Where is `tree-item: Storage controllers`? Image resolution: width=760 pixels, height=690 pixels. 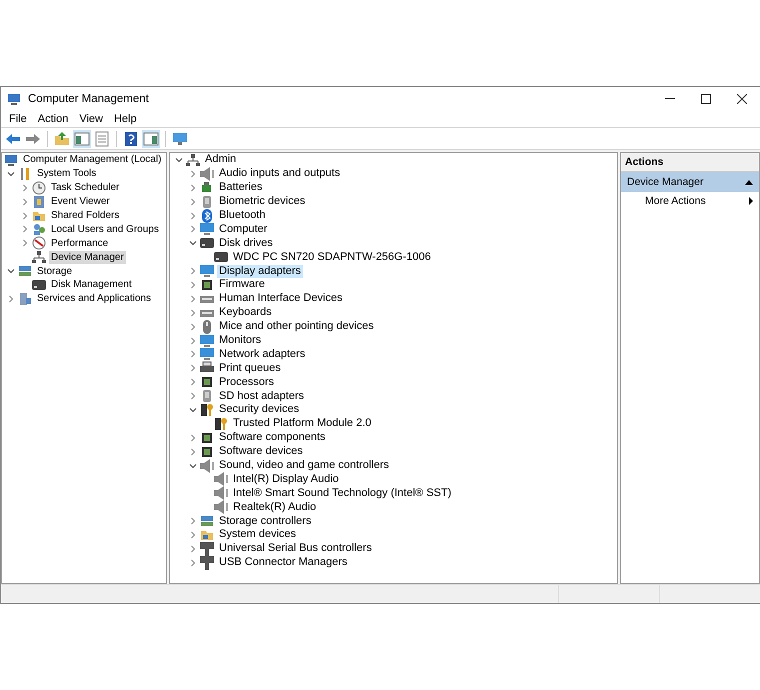
tree-item: Storage controllers is located at coordinates (265, 521).